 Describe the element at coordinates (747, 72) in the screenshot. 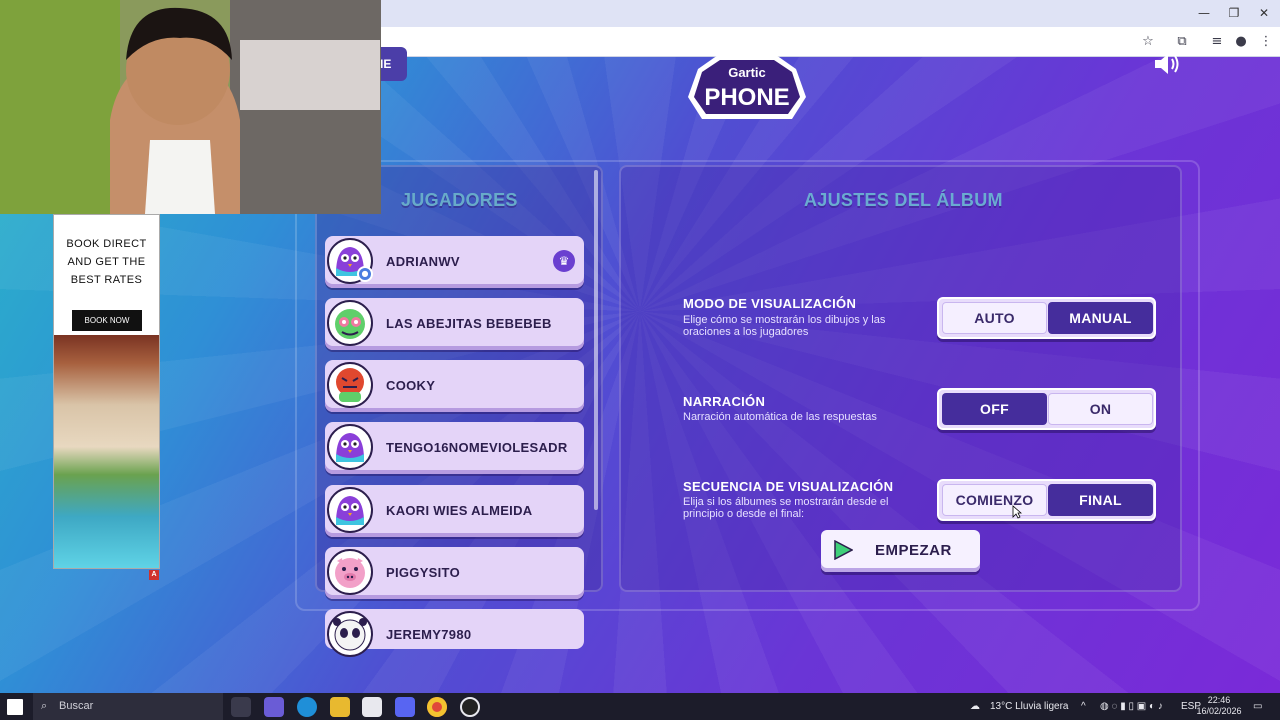

I see `logo-top-text: Gartic` at that location.